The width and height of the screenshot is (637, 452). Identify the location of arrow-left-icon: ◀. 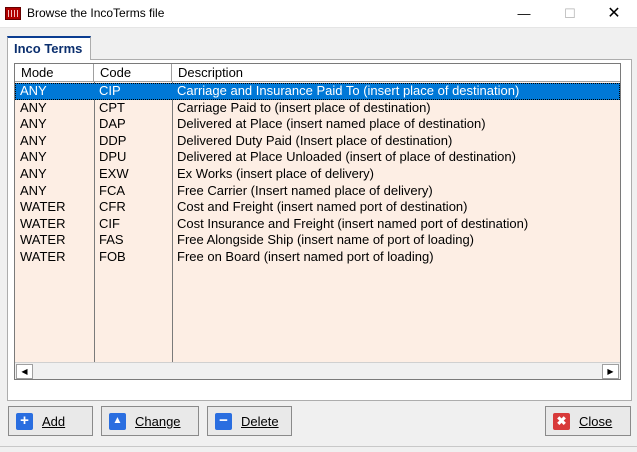
(24, 371).